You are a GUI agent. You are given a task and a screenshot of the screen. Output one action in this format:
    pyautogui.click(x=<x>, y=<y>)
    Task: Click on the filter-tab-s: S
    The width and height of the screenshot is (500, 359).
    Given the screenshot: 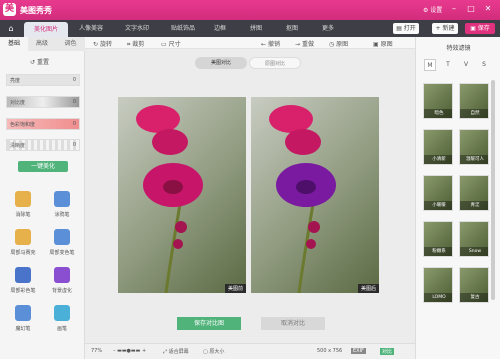 What is the action you would take?
    pyautogui.click(x=484, y=65)
    